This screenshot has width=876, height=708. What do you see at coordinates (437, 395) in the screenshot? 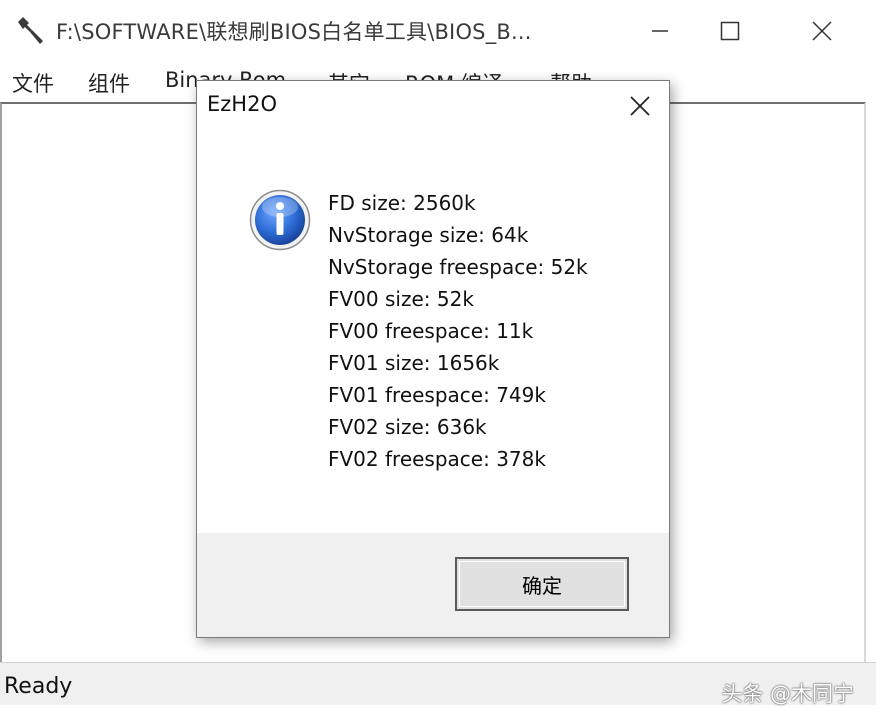
I see `info-line: FV01 freespace: 749k` at bounding box center [437, 395].